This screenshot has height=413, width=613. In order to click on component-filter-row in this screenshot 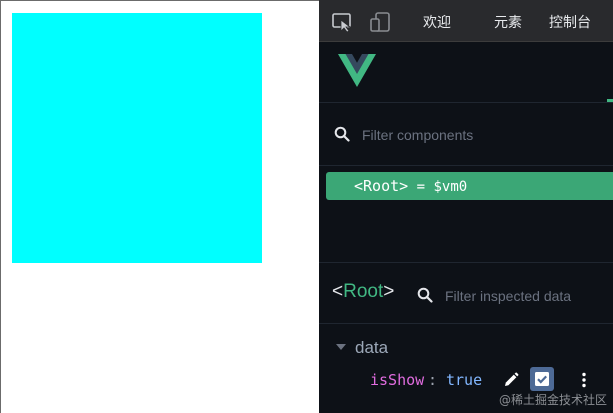, I will do `click(466, 134)`.